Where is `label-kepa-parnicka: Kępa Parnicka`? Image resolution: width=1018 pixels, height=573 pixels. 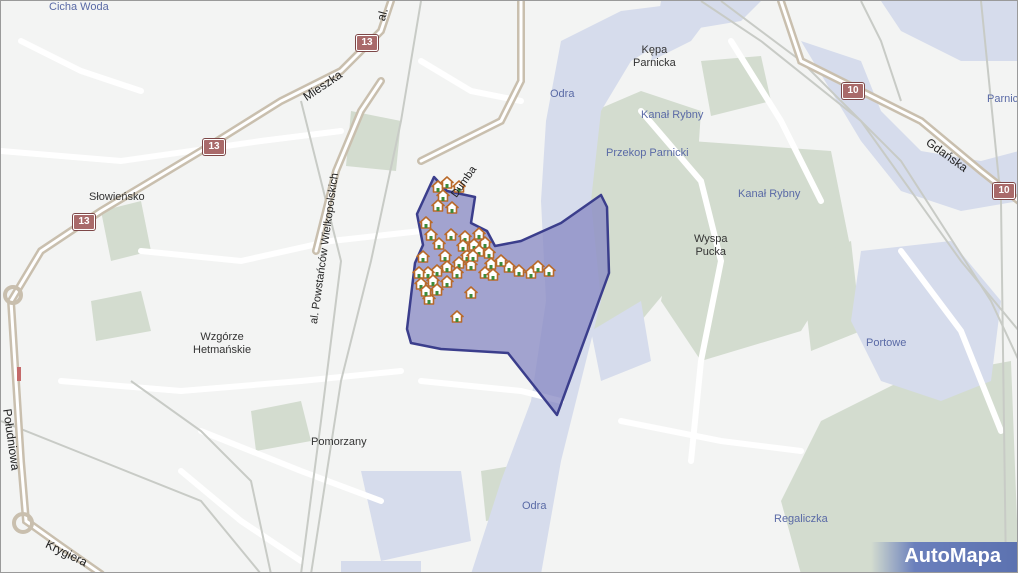 label-kepa-parnicka: Kępa Parnicka is located at coordinates (654, 56).